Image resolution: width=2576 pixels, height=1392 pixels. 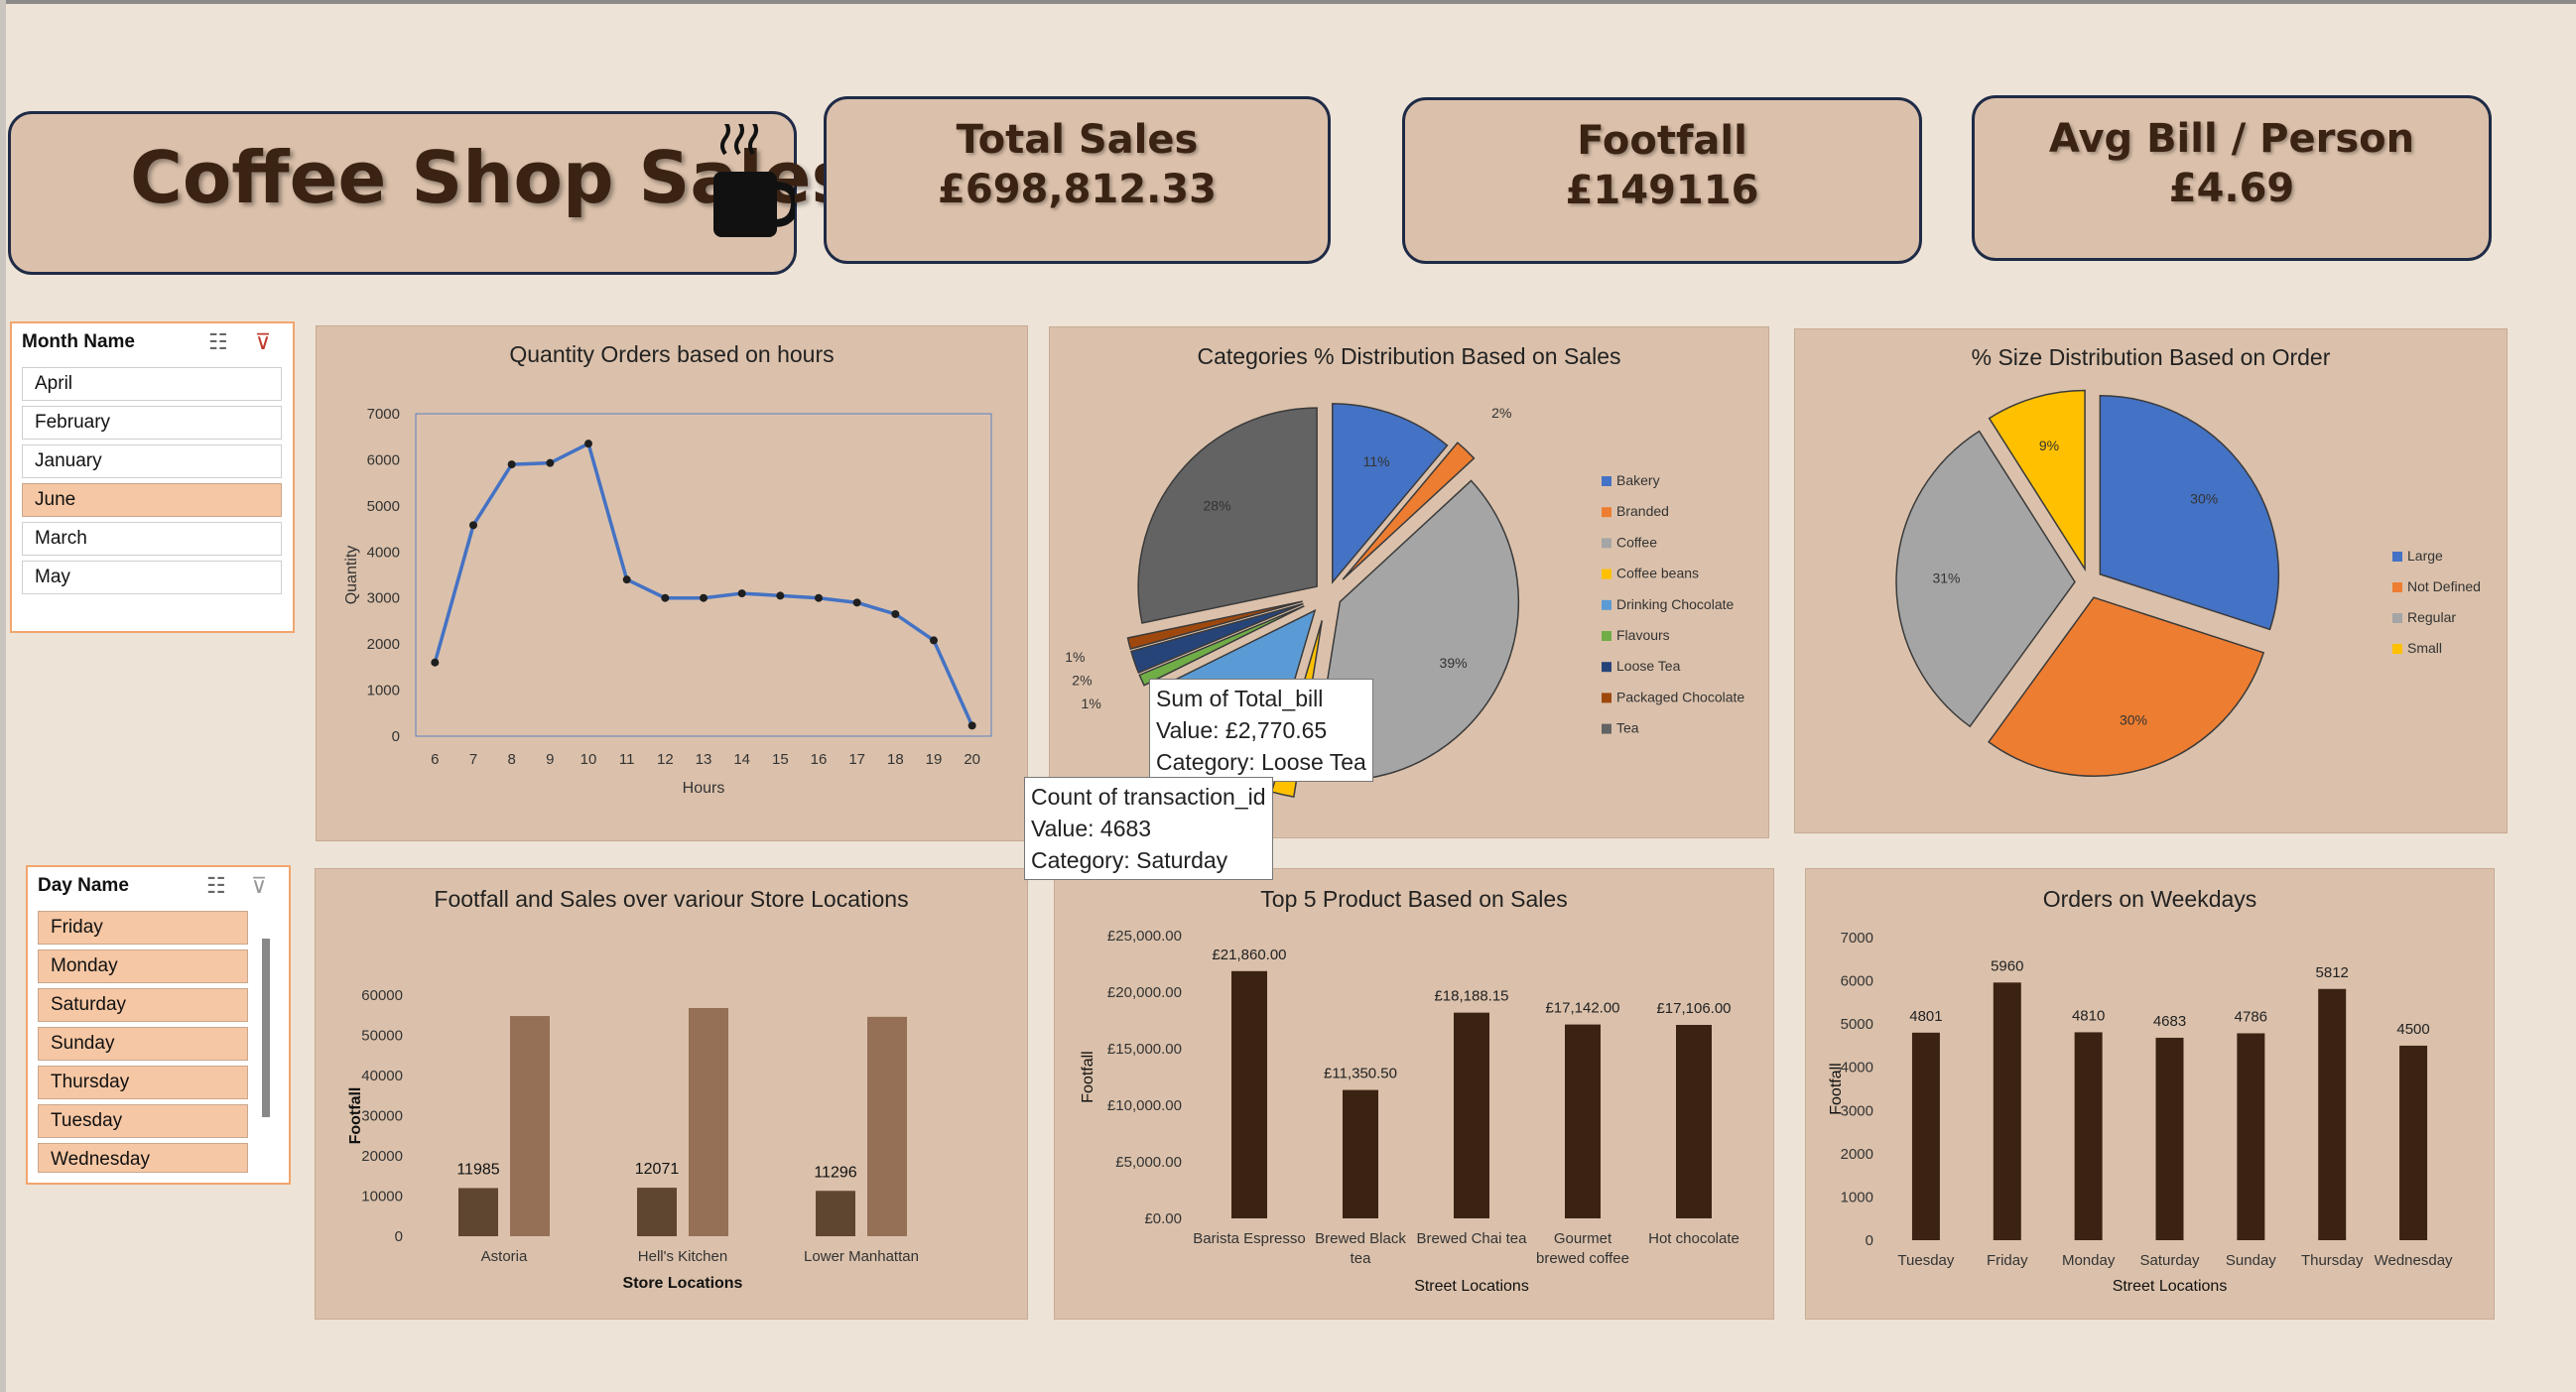 I want to click on y-tick-label: £0.00, so click(x=1163, y=1218).